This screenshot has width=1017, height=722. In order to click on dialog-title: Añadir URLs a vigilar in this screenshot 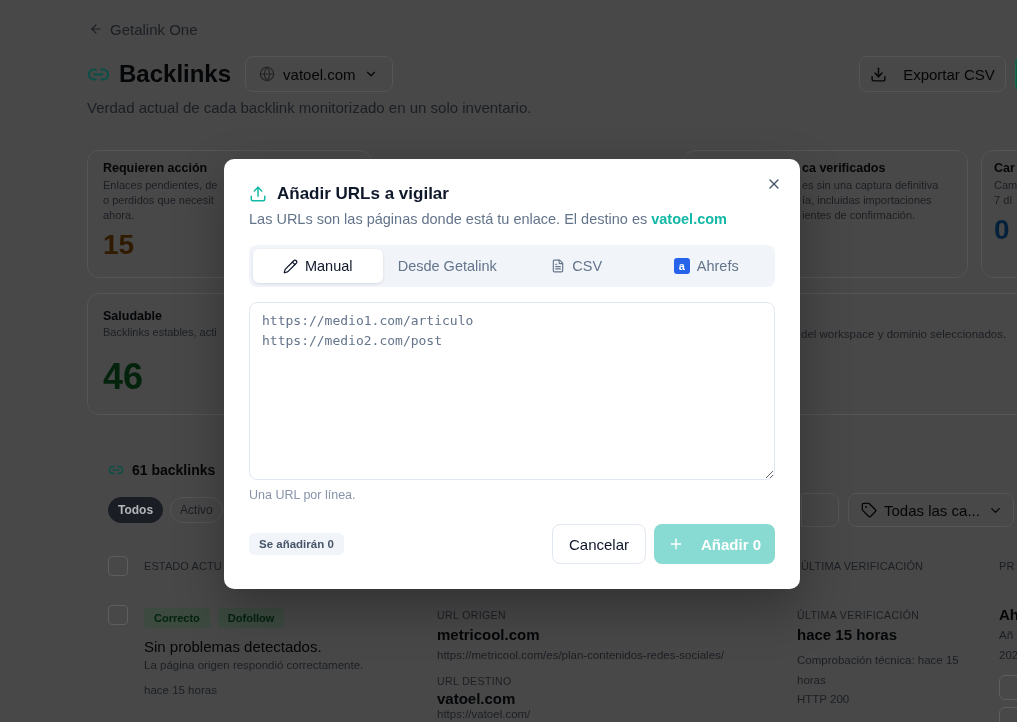, I will do `click(363, 194)`.